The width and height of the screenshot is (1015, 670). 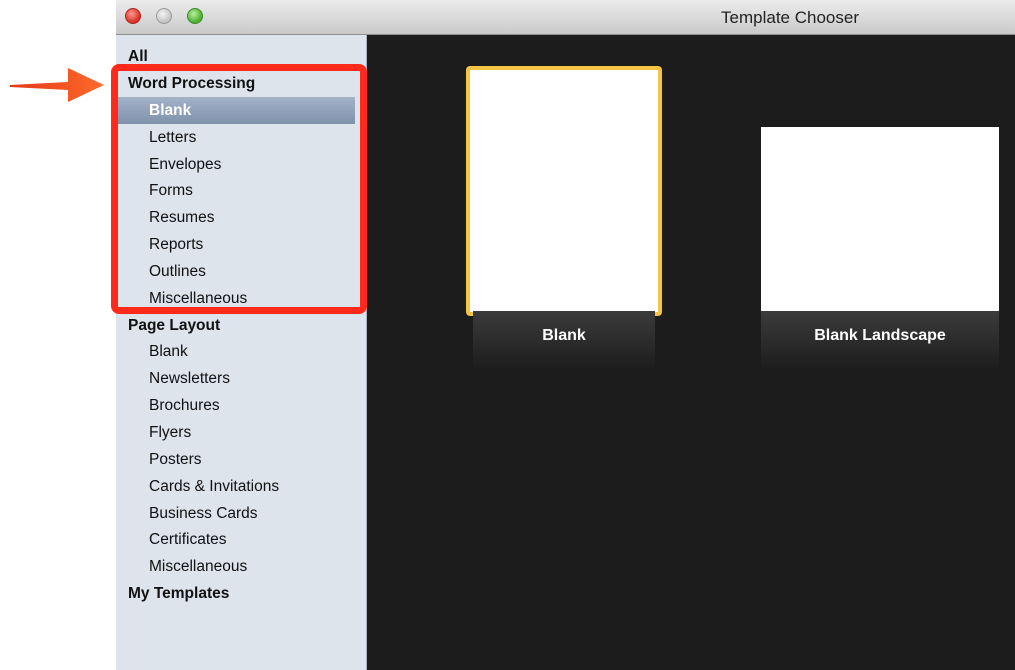 I want to click on template-label-blank-landscape: Blank Landscape, so click(x=880, y=341).